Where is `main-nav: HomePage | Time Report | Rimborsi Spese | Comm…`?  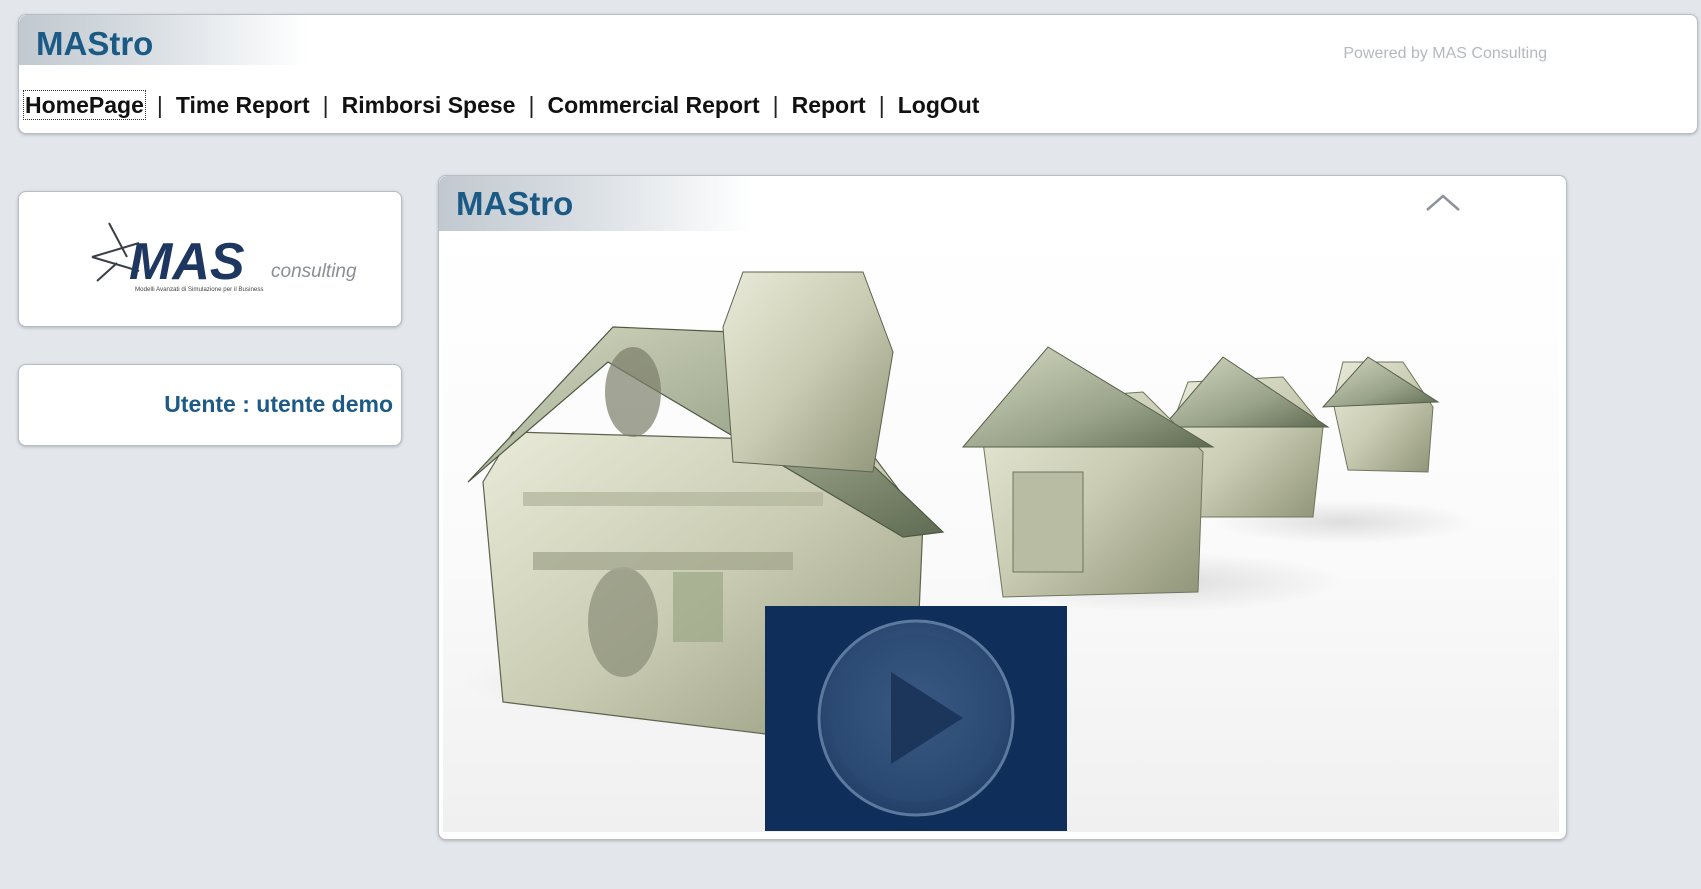 main-nav: HomePage | Time Report | Rimborsi Spese | Comm… is located at coordinates (501, 105).